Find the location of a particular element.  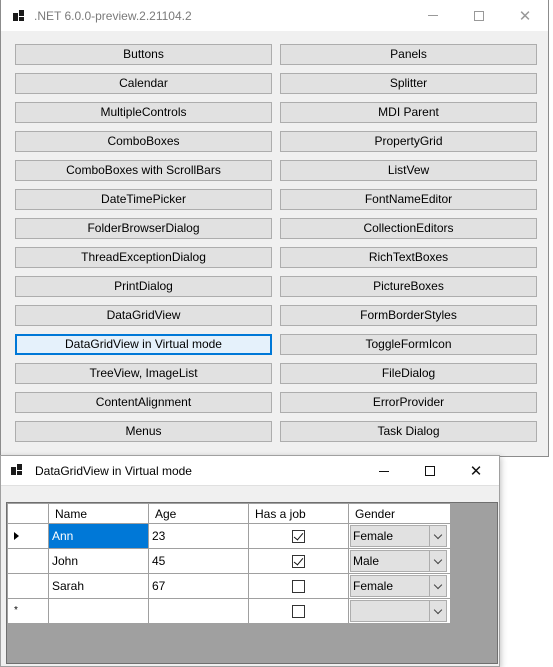

mdi-parent-button: MDI Parent is located at coordinates (408, 112).